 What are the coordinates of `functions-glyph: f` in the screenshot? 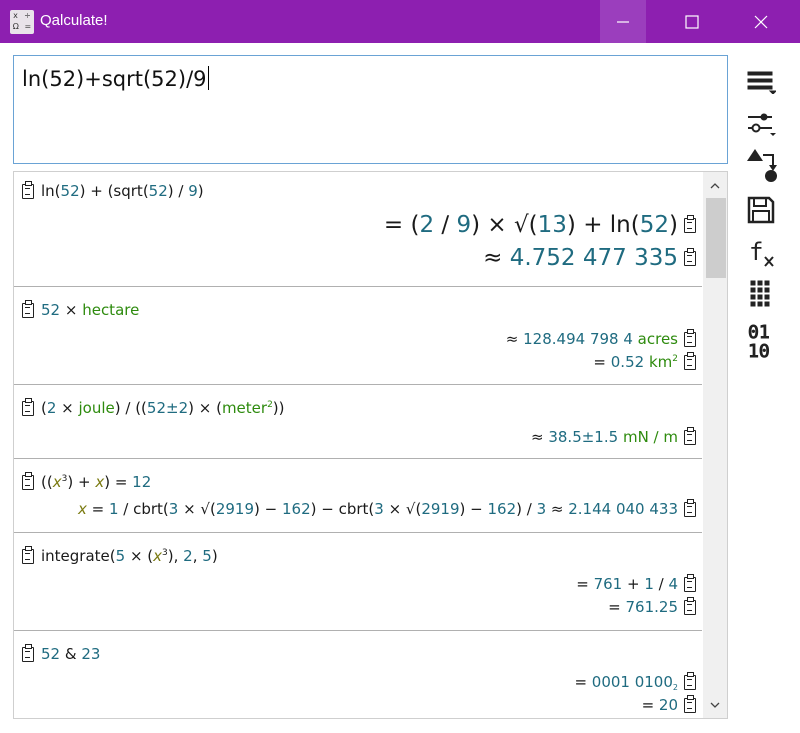 It's located at (756, 252).